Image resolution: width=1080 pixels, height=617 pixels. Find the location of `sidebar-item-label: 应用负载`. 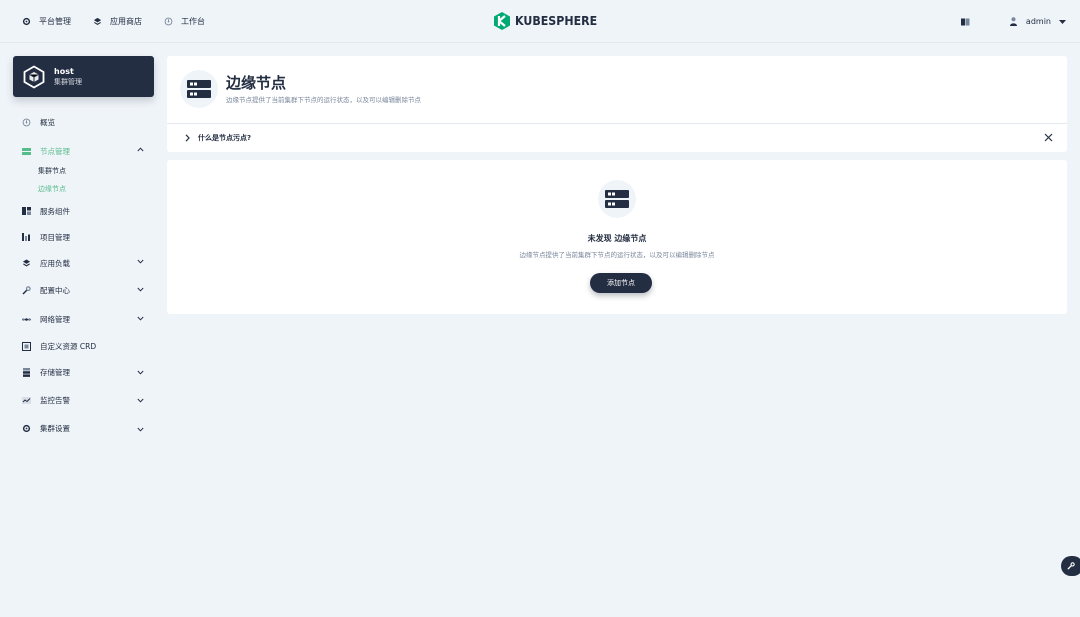

sidebar-item-label: 应用负载 is located at coordinates (55, 263).